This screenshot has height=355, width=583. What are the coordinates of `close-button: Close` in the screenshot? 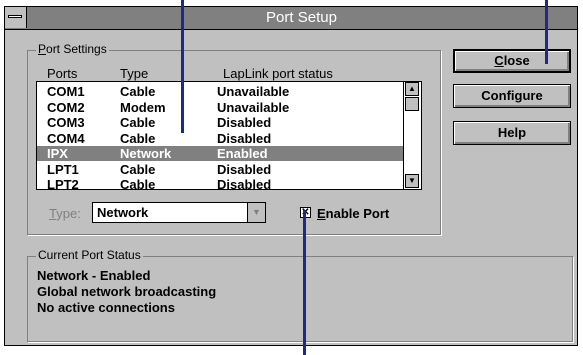 It's located at (512, 61).